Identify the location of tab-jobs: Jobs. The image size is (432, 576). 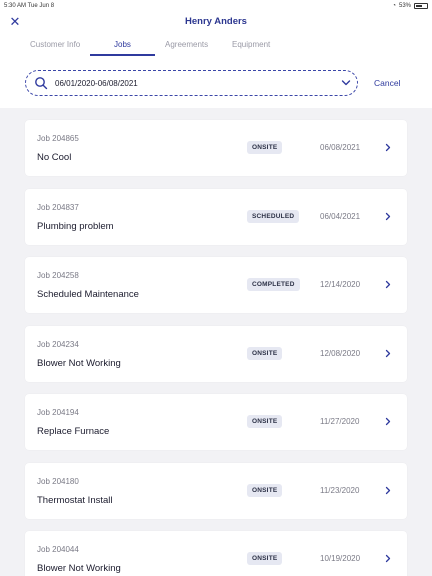
(122, 44).